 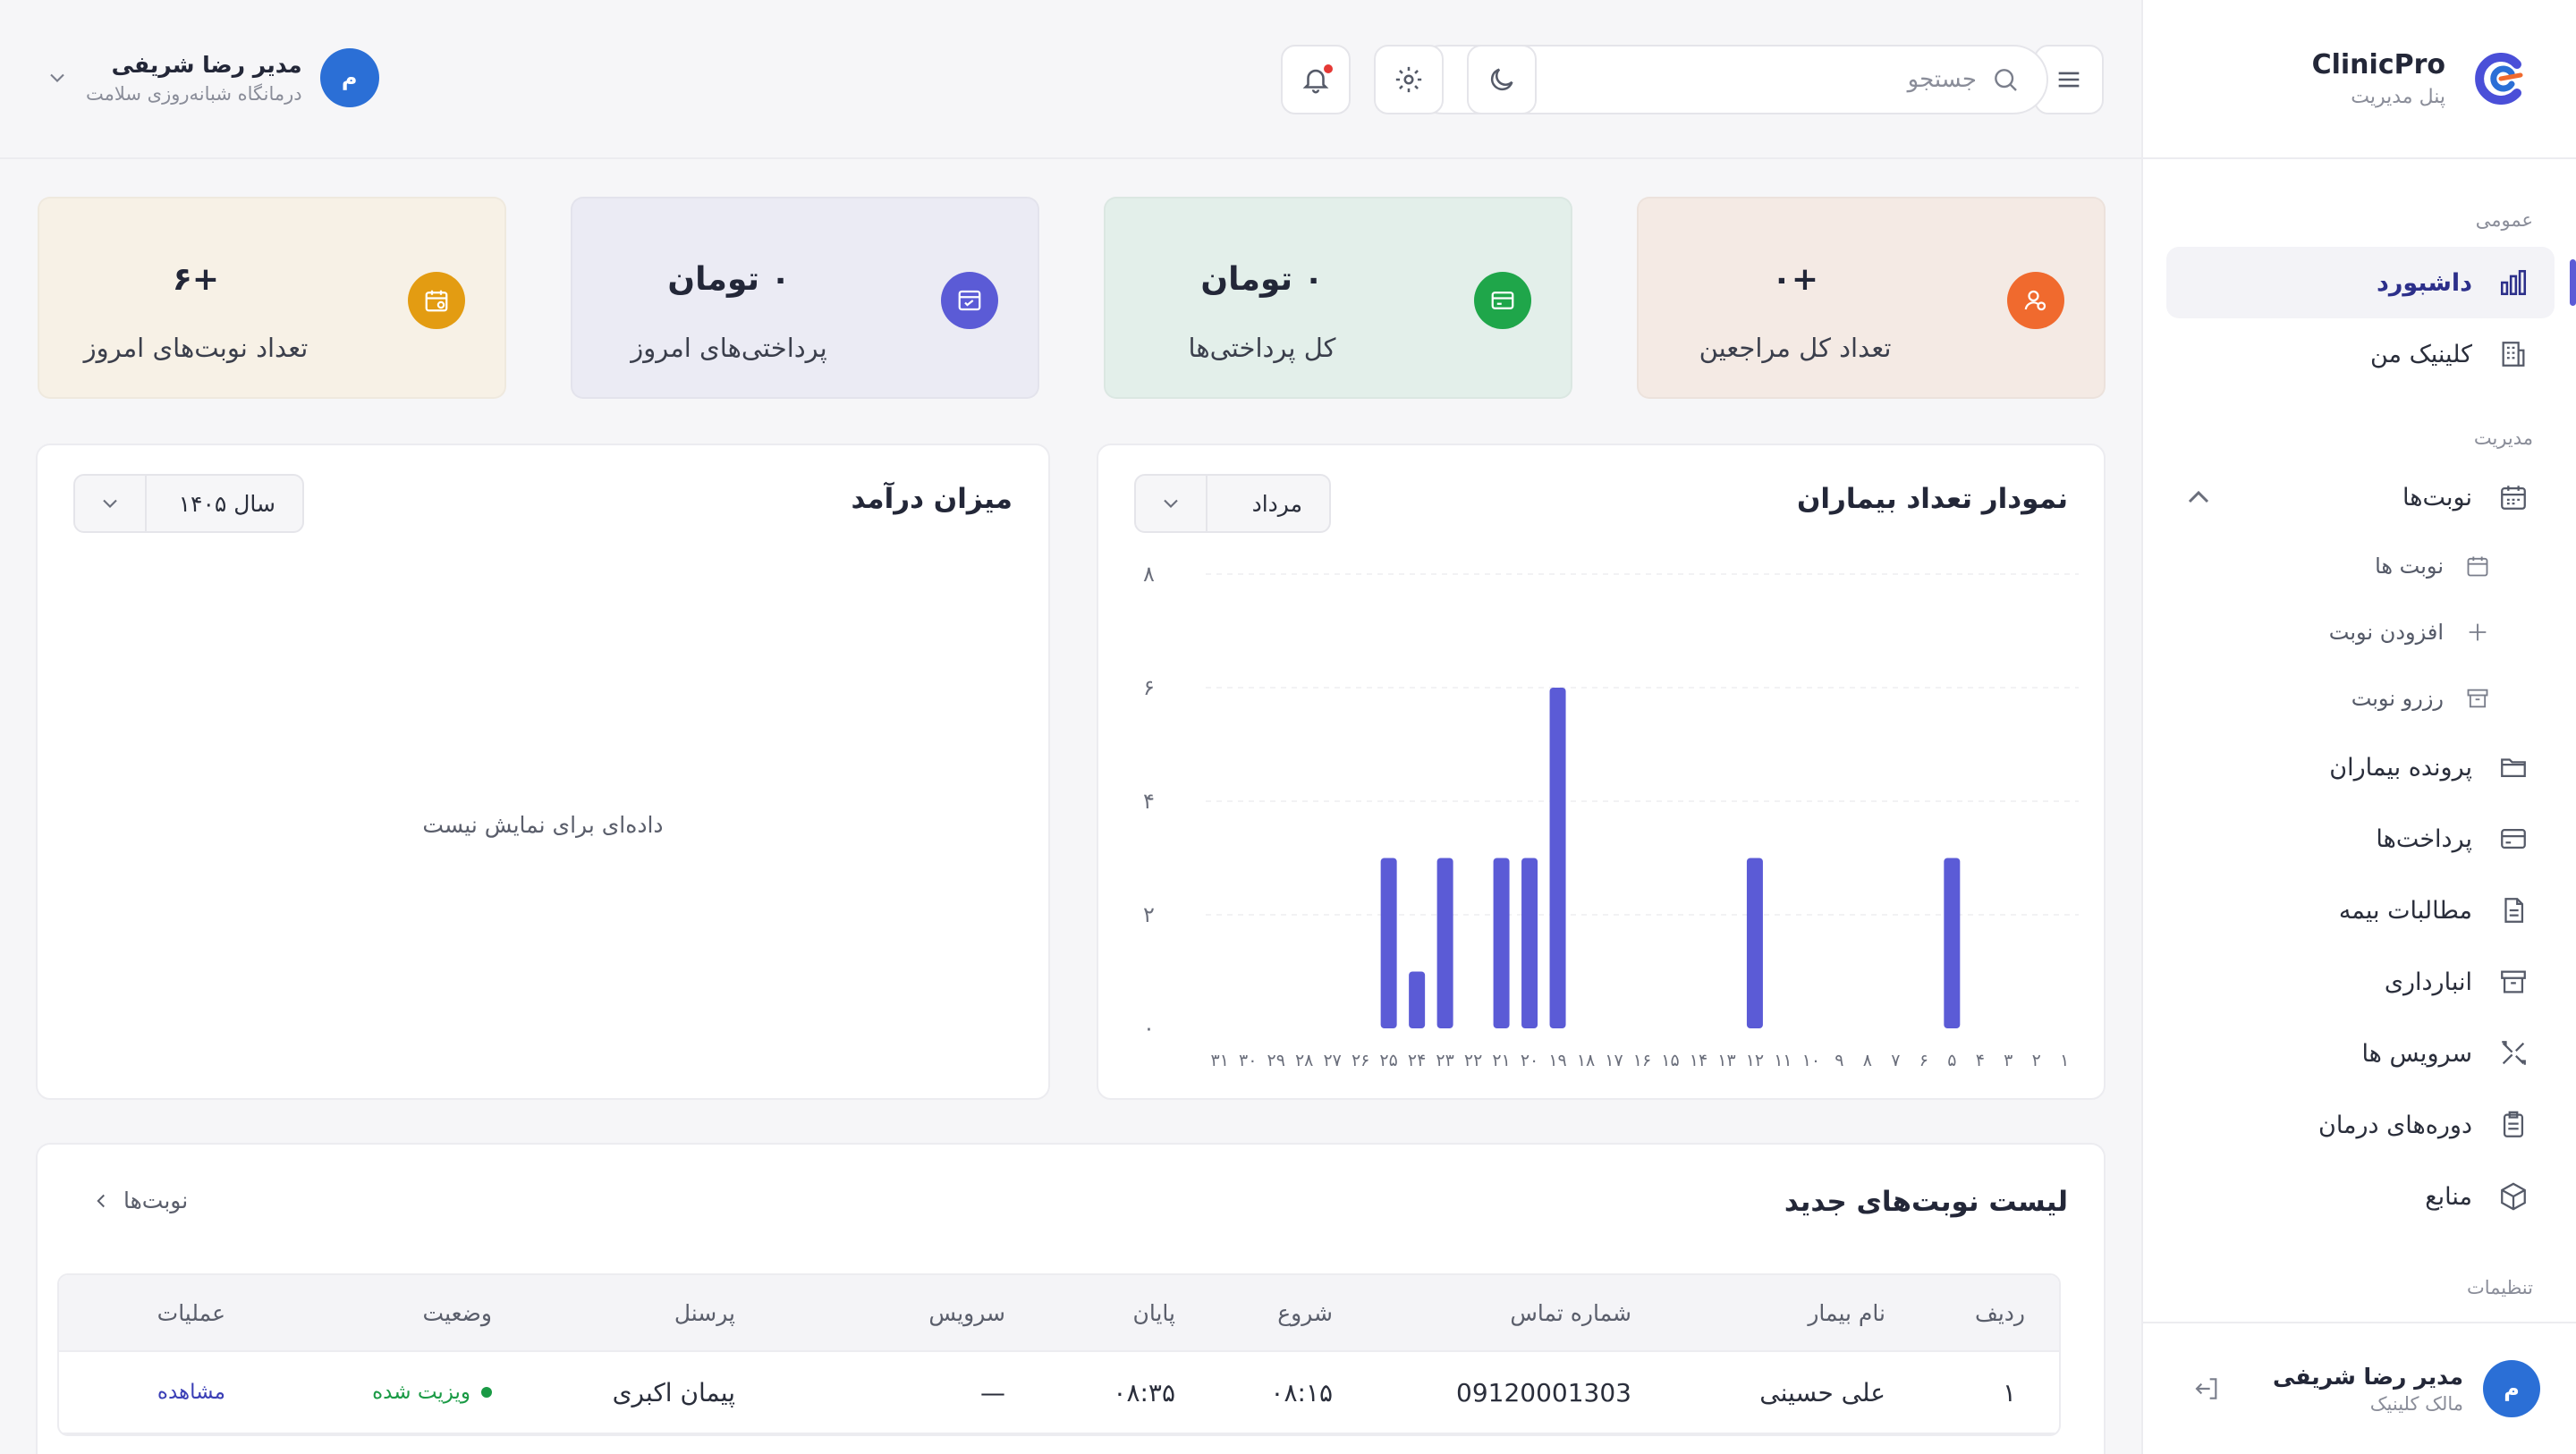 I want to click on sidebar-subitem-label: رزرو نوبت, so click(x=2397, y=698).